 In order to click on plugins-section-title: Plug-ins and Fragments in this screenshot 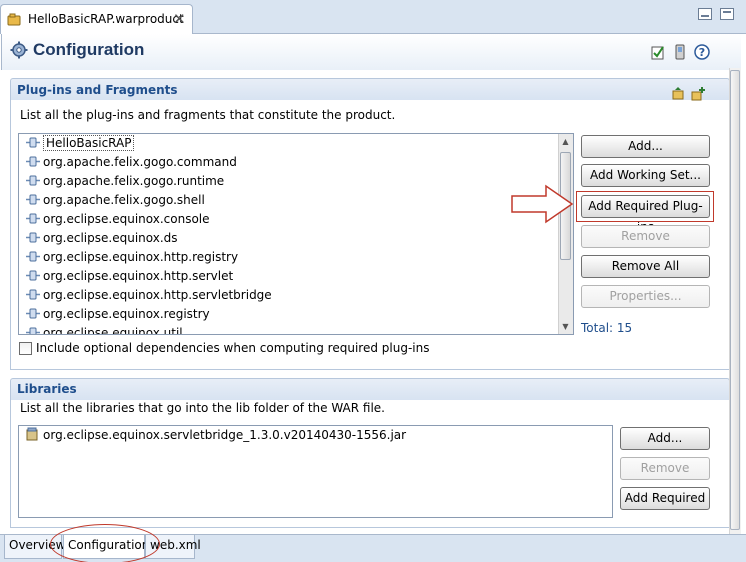, I will do `click(97, 90)`.